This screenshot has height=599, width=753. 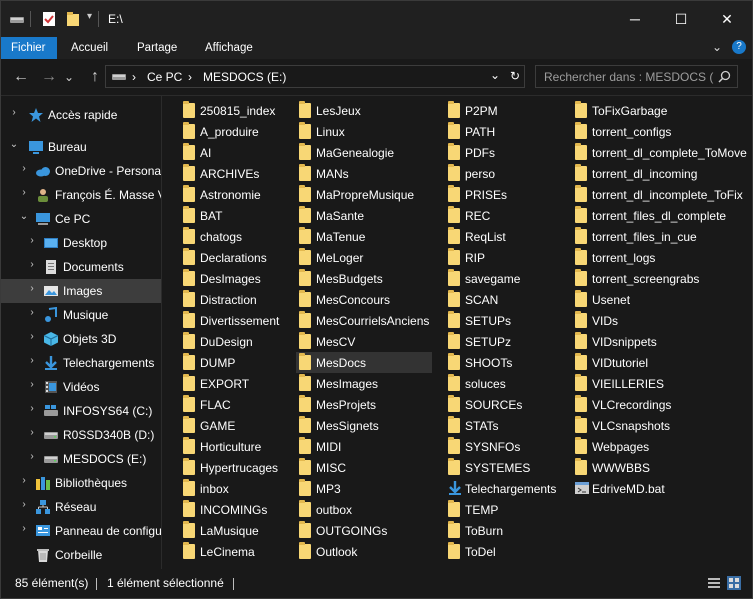 What do you see at coordinates (230, 173) in the screenshot?
I see `file-item: ARCHIVEs` at bounding box center [230, 173].